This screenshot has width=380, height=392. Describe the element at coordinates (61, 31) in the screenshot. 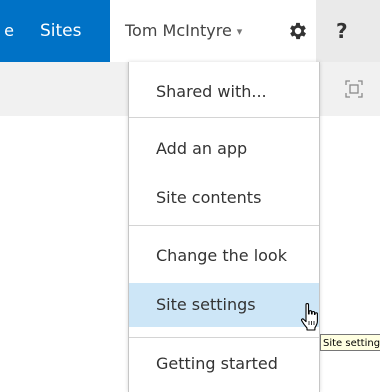

I see `sites-link: Sites` at that location.